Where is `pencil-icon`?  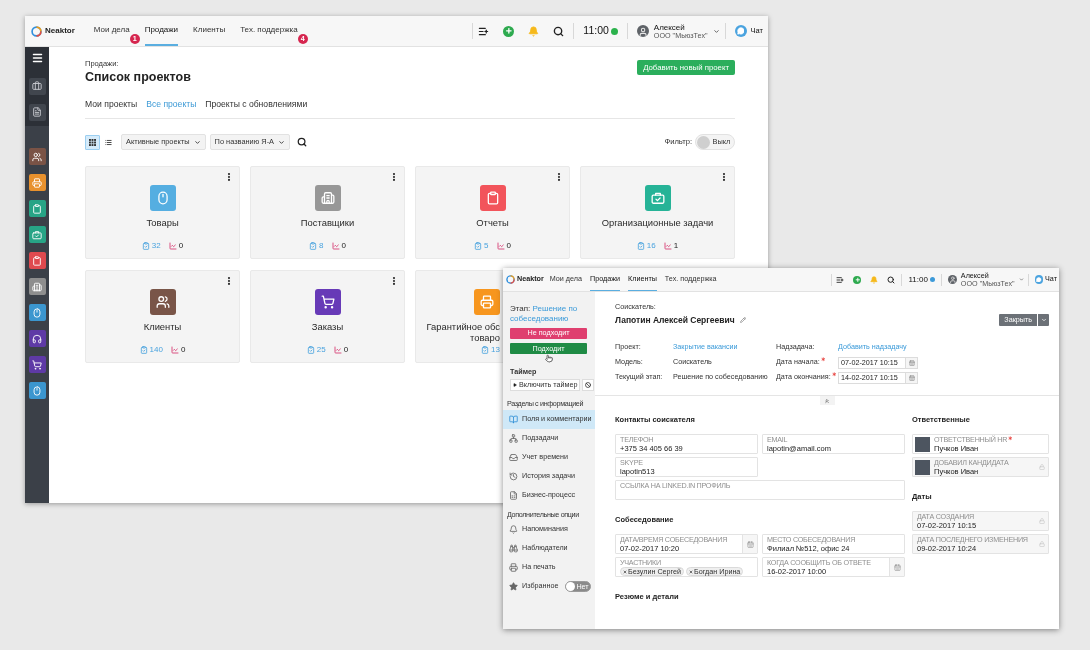
pencil-icon is located at coordinates (742, 320).